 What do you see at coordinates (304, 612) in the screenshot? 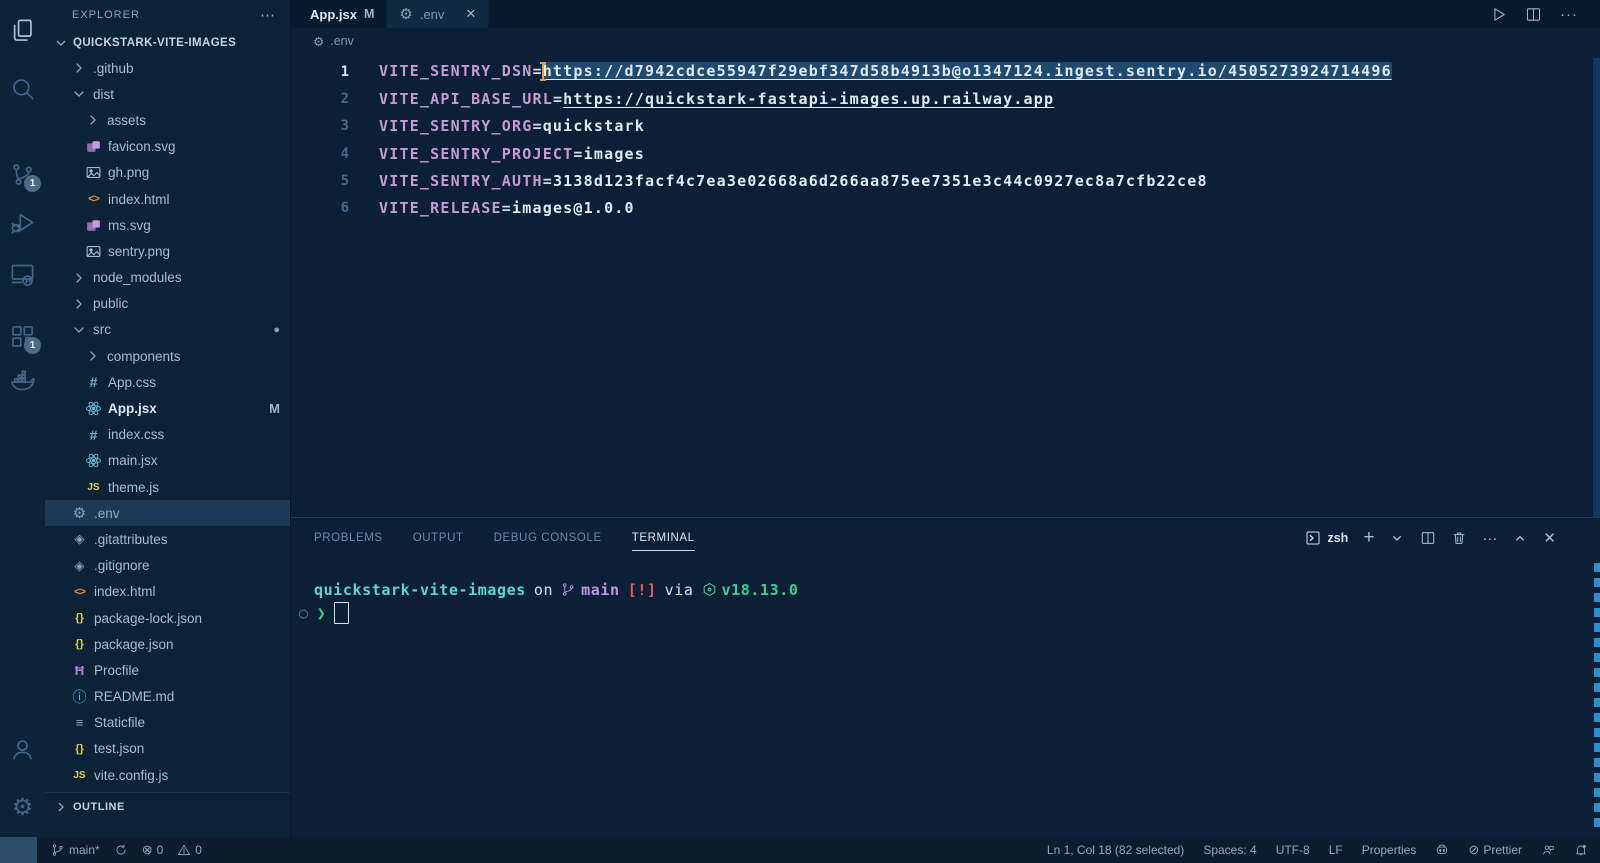
I see `prompt-status-circle: ○` at bounding box center [304, 612].